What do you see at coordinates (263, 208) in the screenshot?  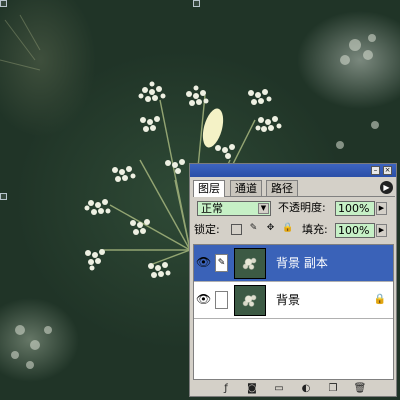 I see `chevron-down-icon: ▼` at bounding box center [263, 208].